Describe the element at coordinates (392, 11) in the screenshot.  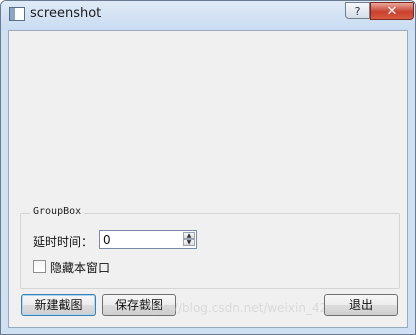
I see `close-button: ✕` at that location.